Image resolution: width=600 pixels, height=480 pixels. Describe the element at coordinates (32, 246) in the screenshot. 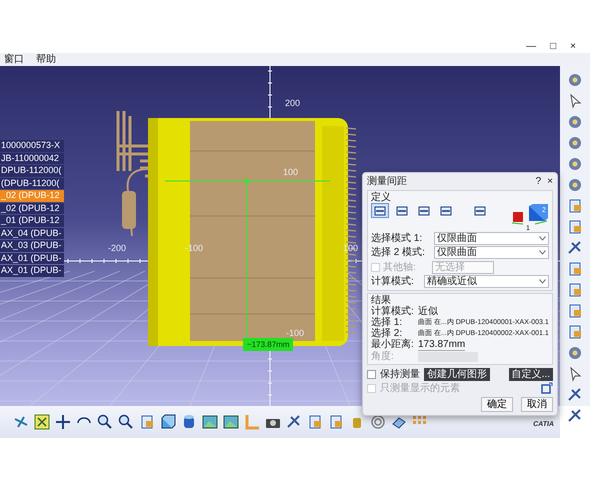

I see `tree-item: AX_03 (DPUB-` at that location.